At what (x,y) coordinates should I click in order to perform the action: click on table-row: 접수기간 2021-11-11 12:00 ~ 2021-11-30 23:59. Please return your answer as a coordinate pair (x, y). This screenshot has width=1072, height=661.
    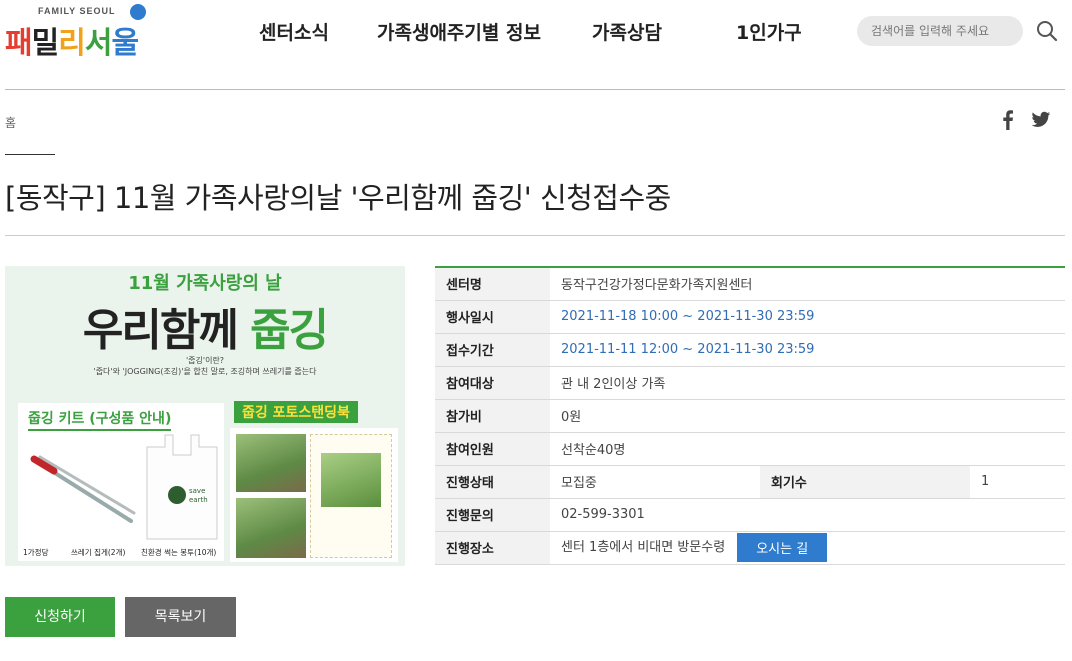
    Looking at the image, I should click on (750, 350).